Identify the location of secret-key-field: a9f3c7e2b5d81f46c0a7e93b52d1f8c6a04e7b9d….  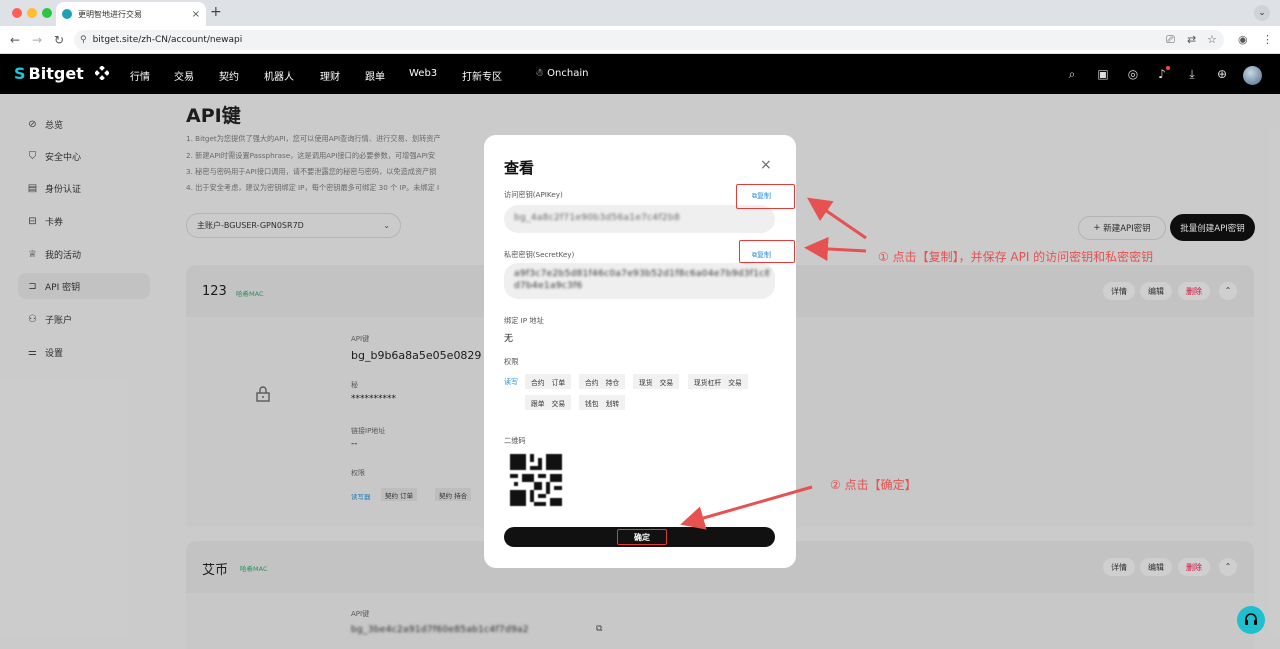
(639, 281).